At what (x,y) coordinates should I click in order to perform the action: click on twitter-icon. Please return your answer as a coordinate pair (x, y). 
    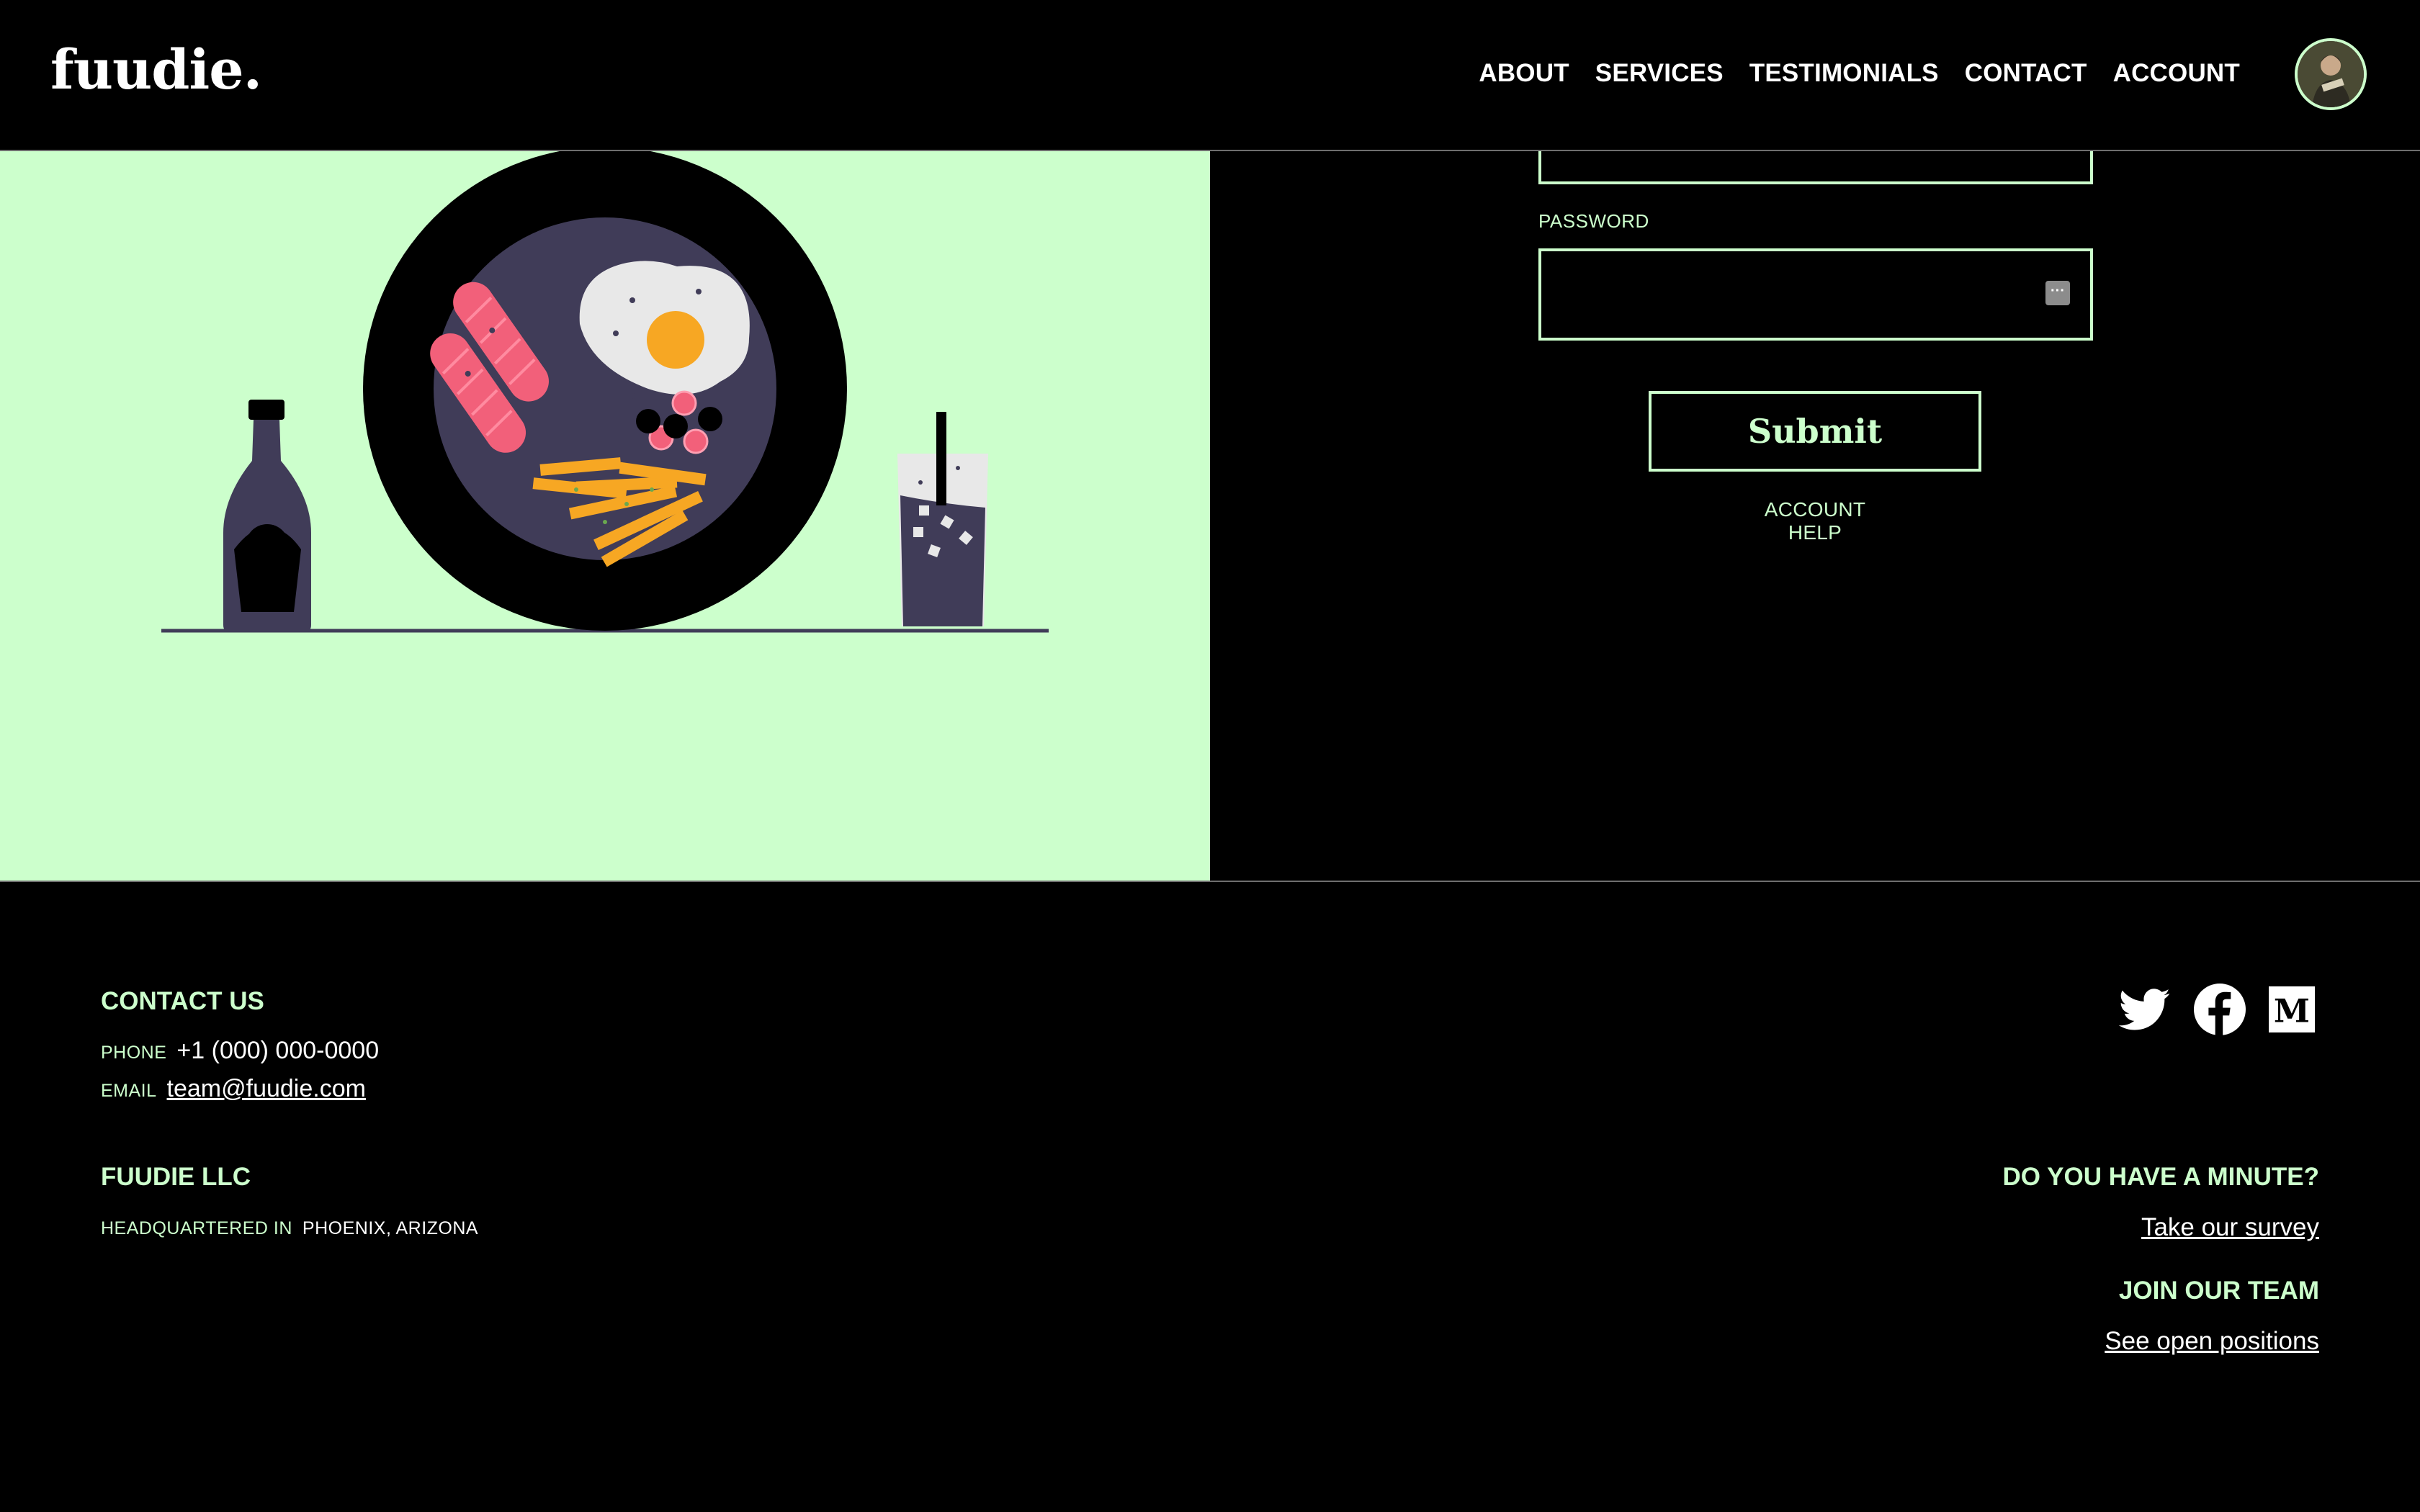
    Looking at the image, I should click on (2145, 1009).